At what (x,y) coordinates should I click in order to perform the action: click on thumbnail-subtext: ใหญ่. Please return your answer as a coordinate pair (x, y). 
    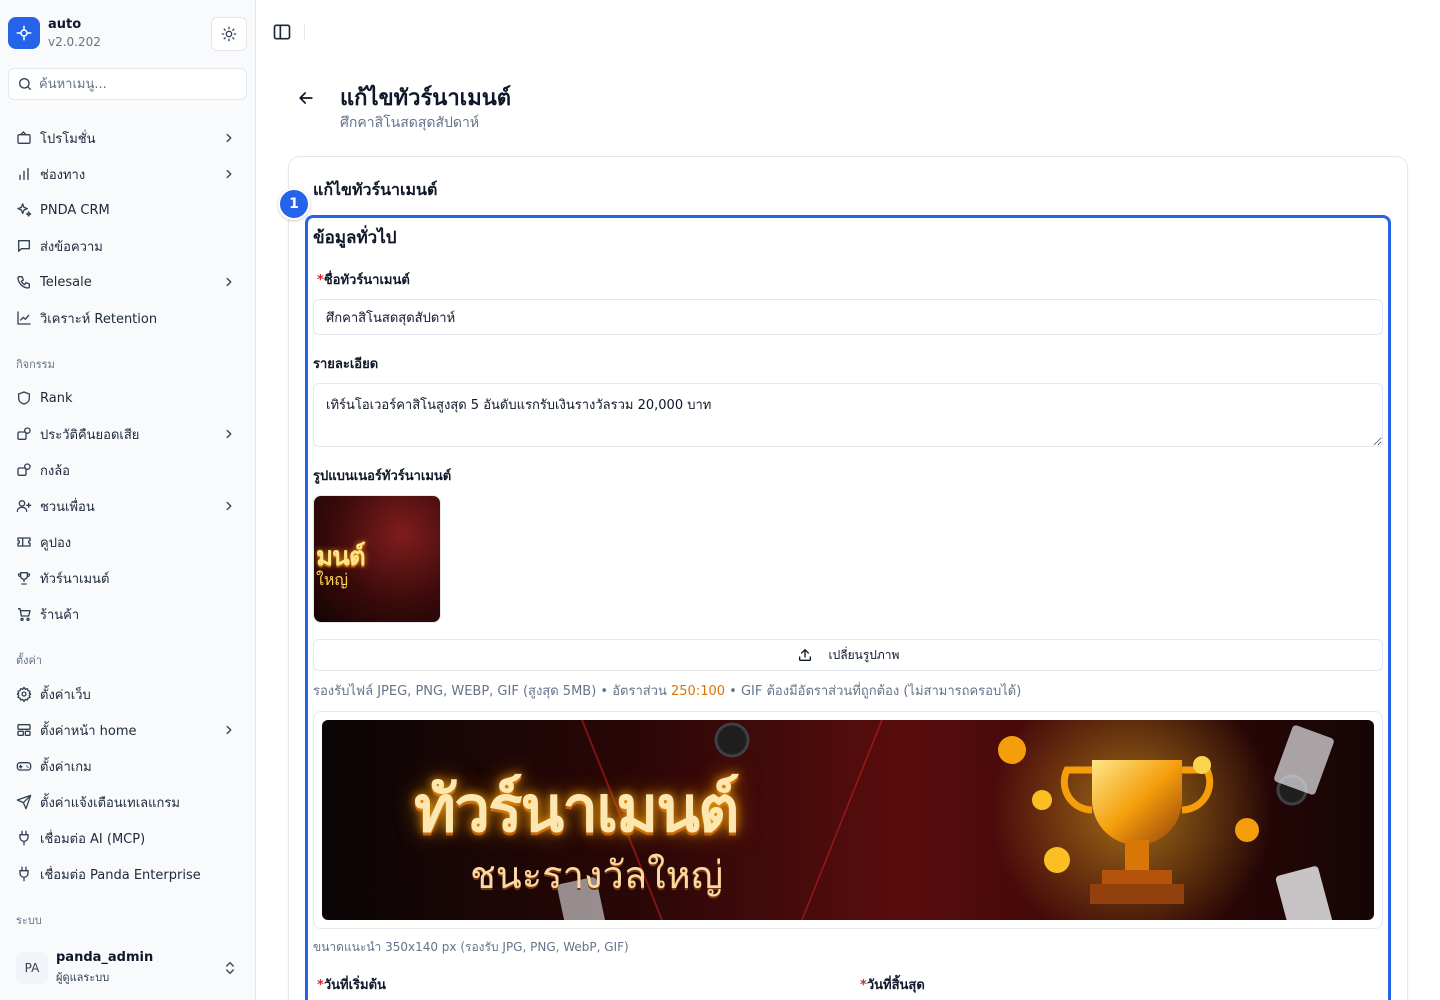
    Looking at the image, I should click on (332, 579).